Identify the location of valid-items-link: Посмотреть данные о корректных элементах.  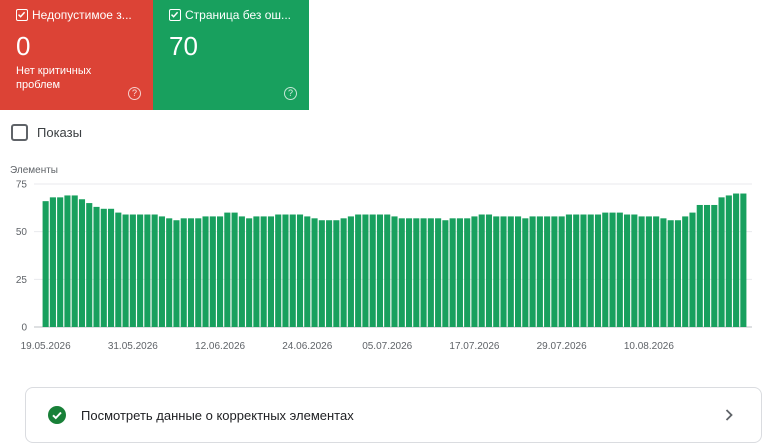
(393, 415).